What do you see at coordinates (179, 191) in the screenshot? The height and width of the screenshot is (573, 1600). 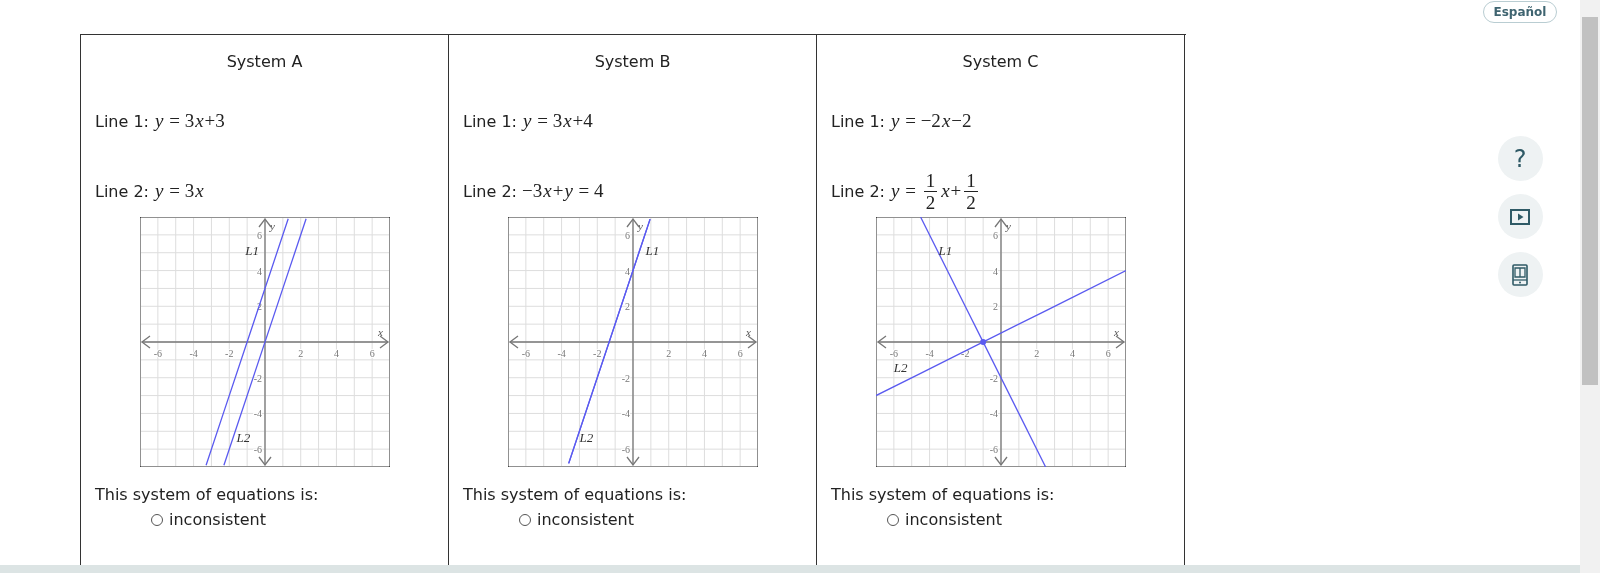 I see `equation: y = 3x` at bounding box center [179, 191].